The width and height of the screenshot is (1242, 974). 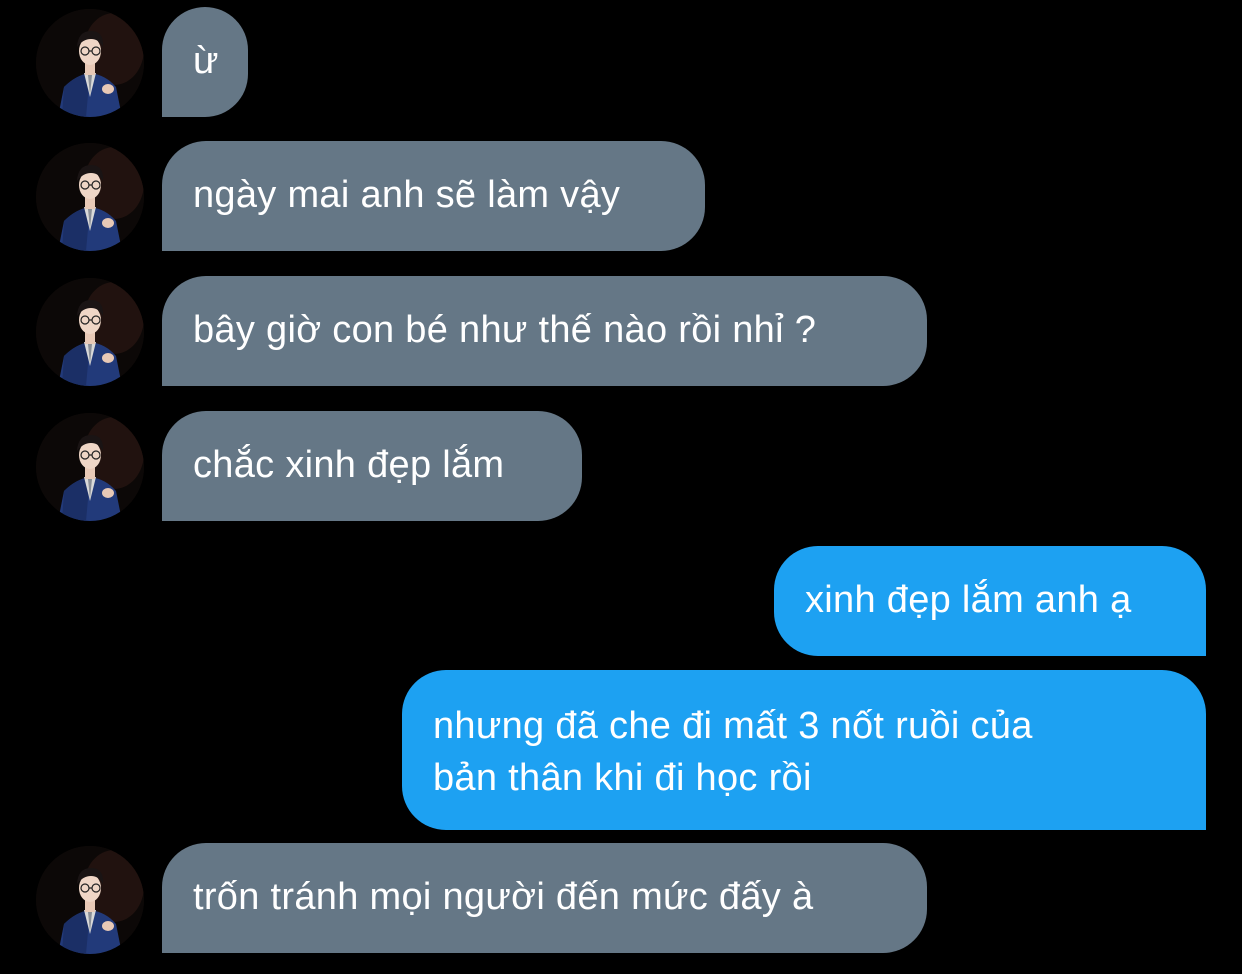 I want to click on incoming-message-bubble: ngày mai anh sẽ làm vậy, so click(x=433, y=196).